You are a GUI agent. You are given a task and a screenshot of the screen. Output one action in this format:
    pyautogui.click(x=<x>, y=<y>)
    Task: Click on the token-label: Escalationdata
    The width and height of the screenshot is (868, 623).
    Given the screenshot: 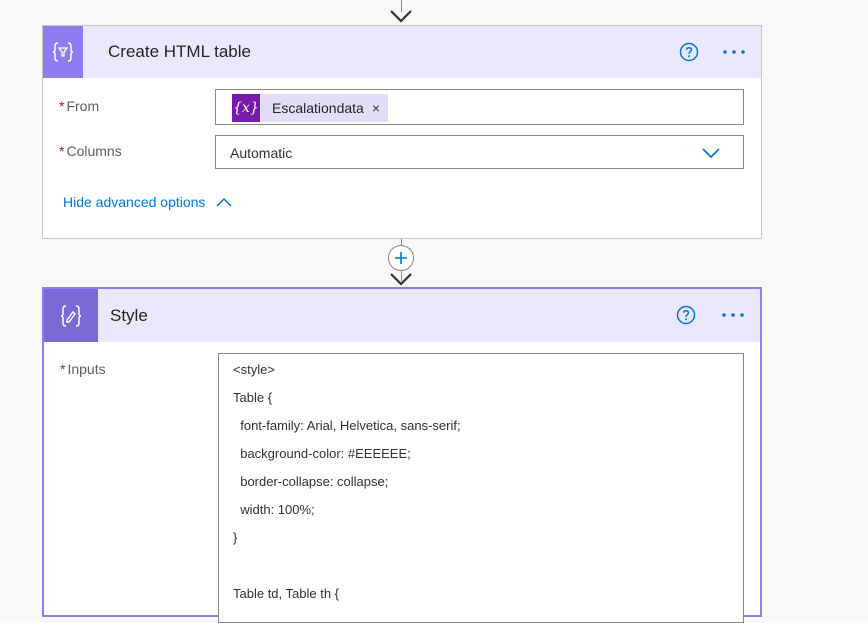 What is the action you would take?
    pyautogui.click(x=318, y=108)
    